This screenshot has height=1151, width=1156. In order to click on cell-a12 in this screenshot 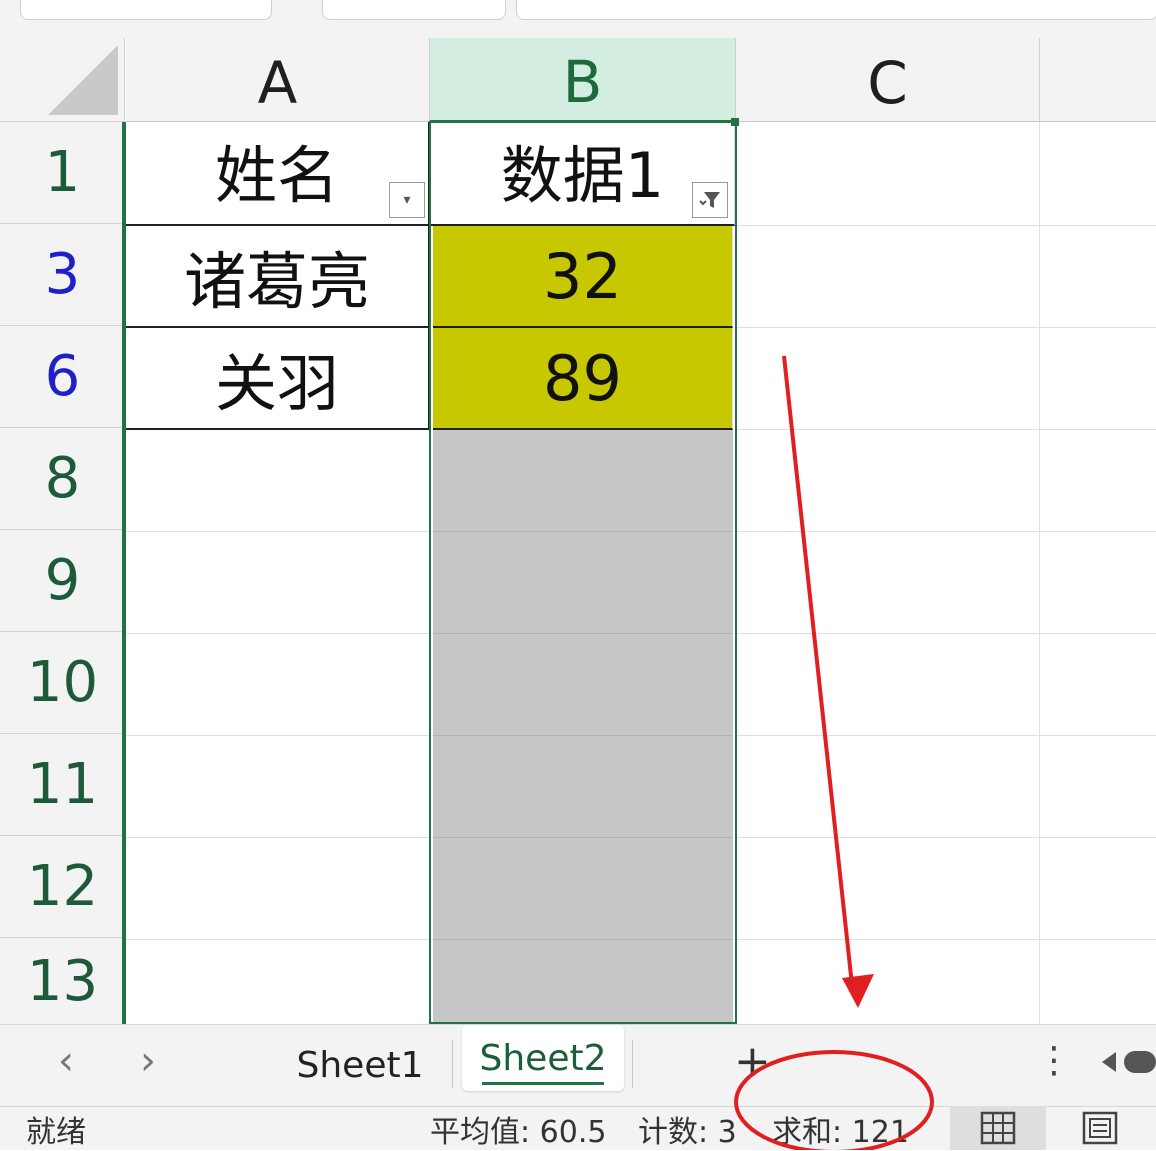, I will do `click(278, 889)`.